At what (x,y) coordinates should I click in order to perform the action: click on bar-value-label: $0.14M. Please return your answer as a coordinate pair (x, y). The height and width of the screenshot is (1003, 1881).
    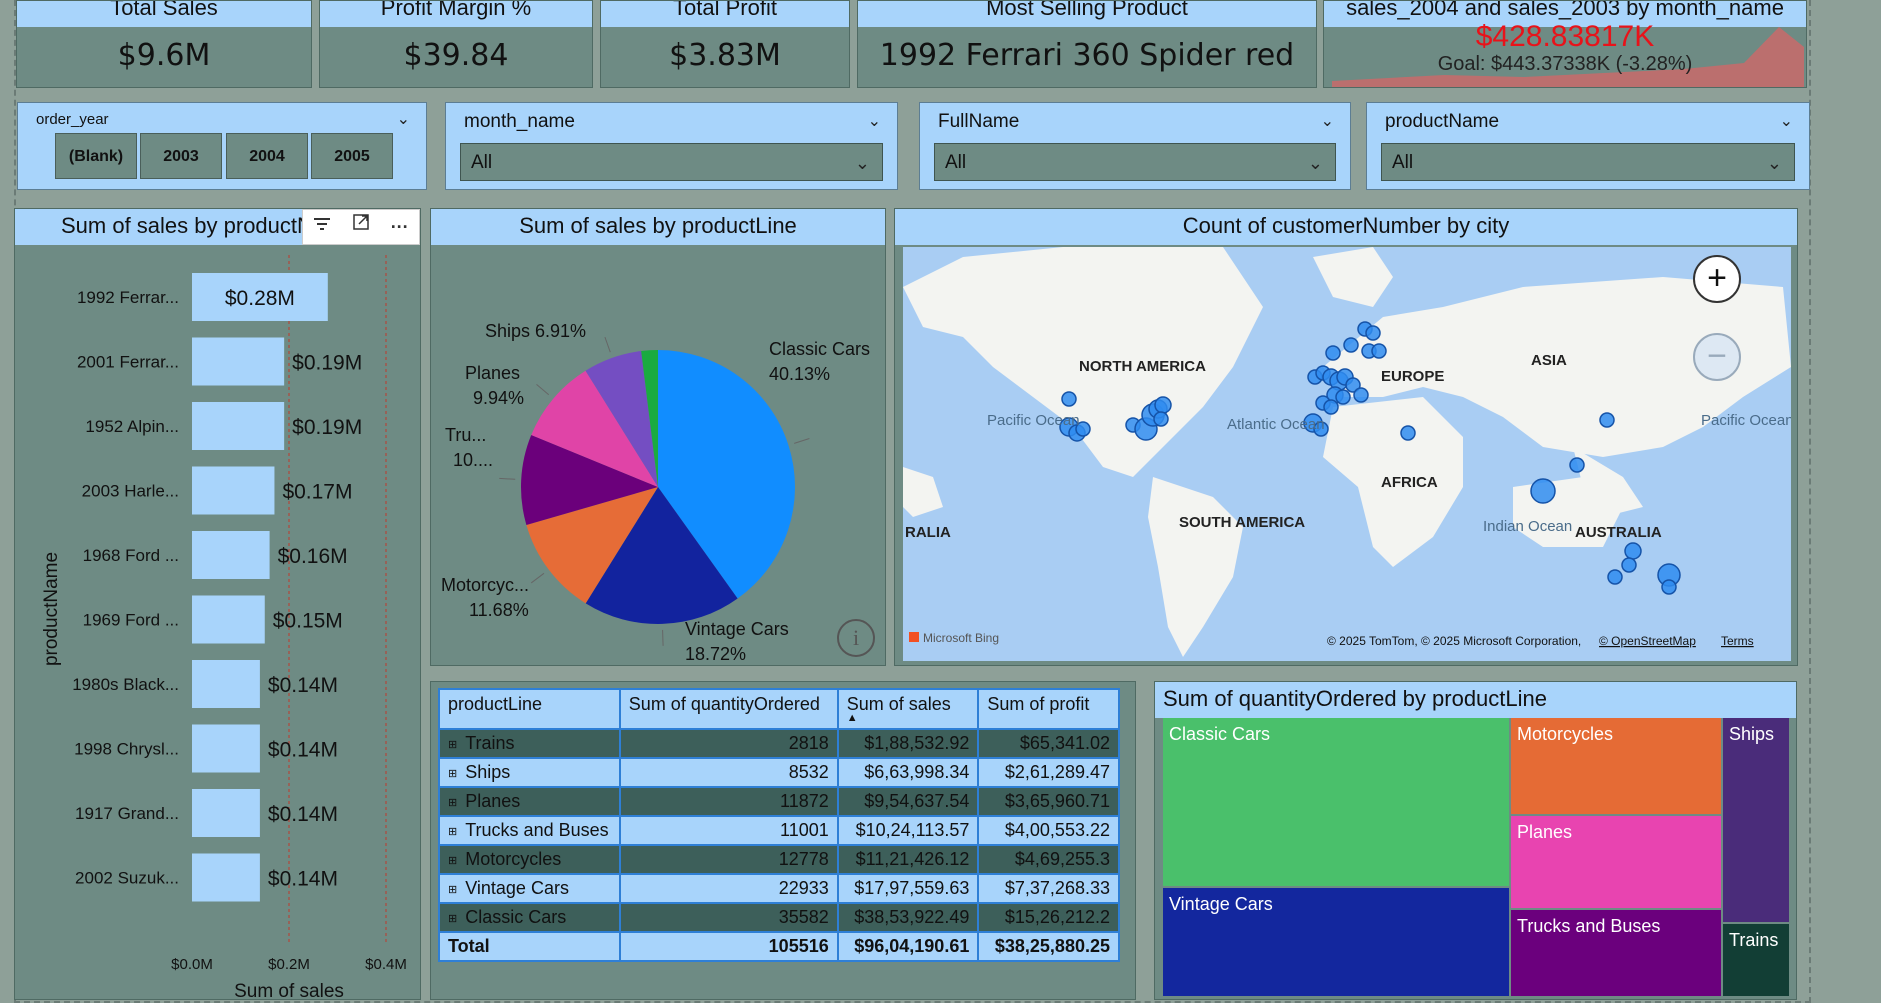
    Looking at the image, I should click on (303, 685).